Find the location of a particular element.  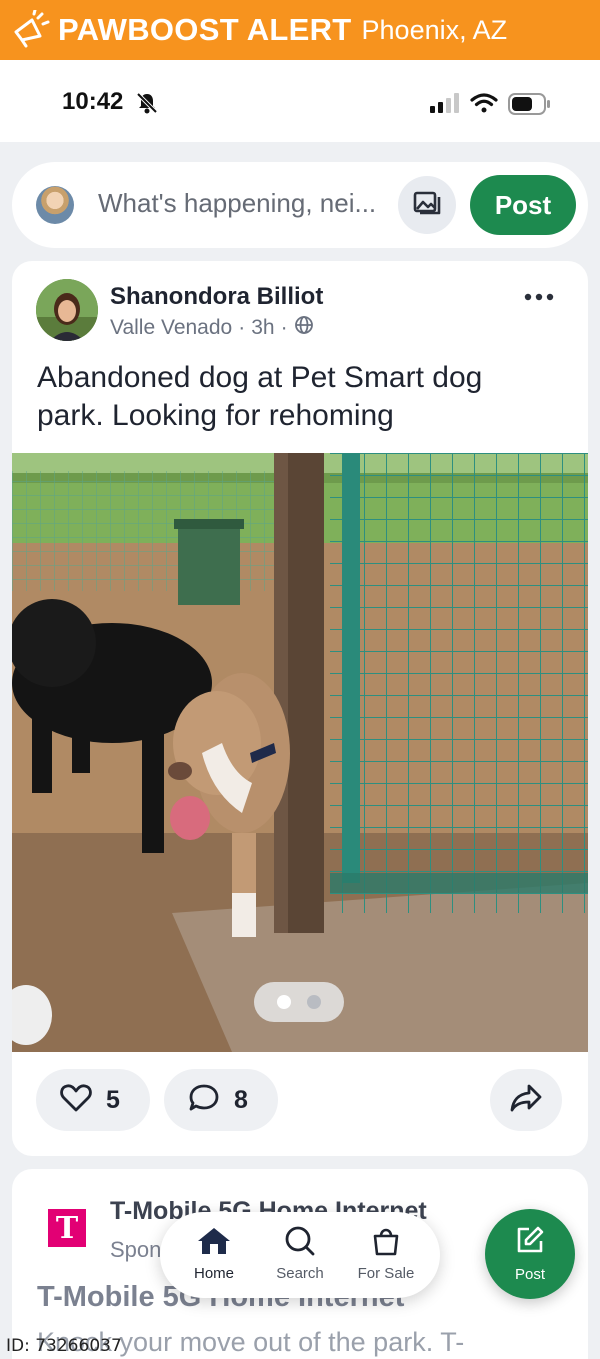

status-bar: 10:42 is located at coordinates (300, 101).